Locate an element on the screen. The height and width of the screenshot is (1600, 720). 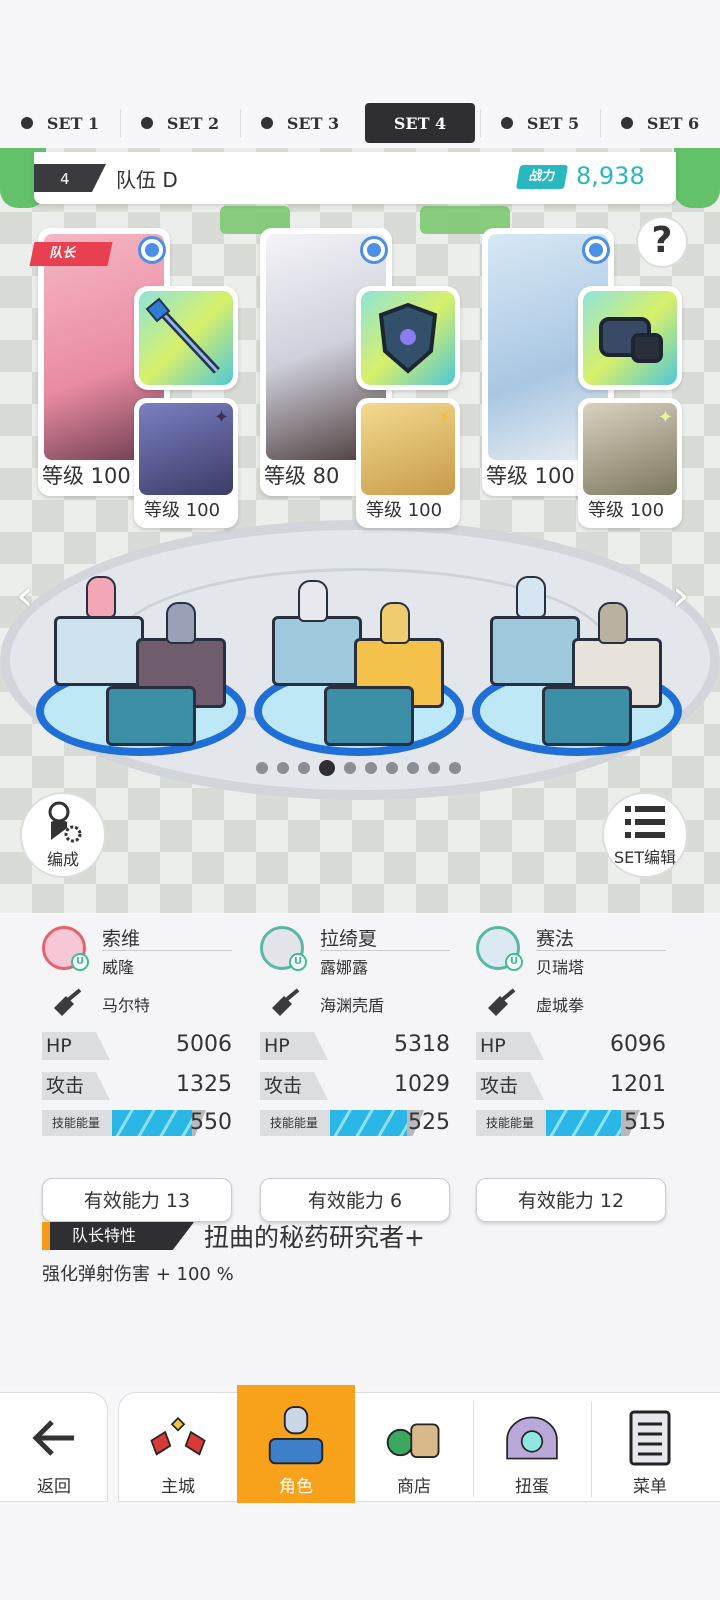
weapon-name: 海渊壳盾 is located at coordinates (352, 1005).